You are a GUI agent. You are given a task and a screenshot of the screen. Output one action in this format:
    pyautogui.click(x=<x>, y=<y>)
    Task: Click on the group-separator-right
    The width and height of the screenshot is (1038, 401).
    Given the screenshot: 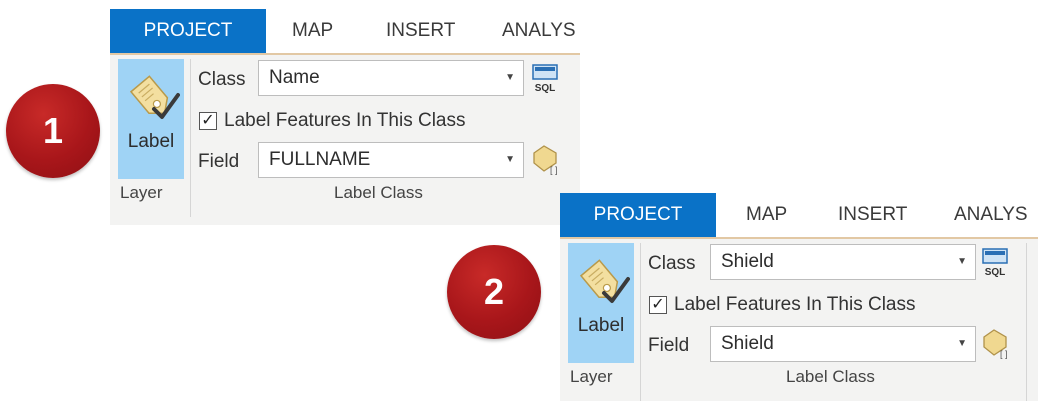 What is the action you would take?
    pyautogui.click(x=1026, y=322)
    